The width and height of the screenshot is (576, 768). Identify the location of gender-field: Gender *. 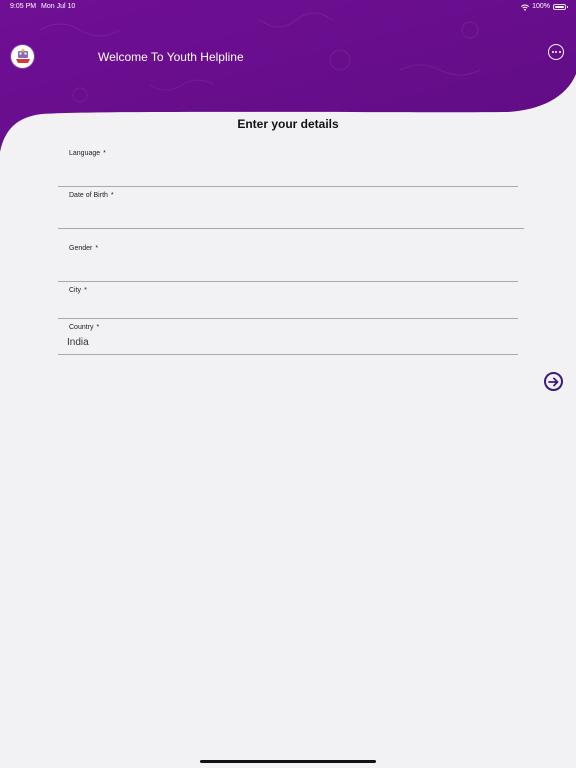
(288, 261).